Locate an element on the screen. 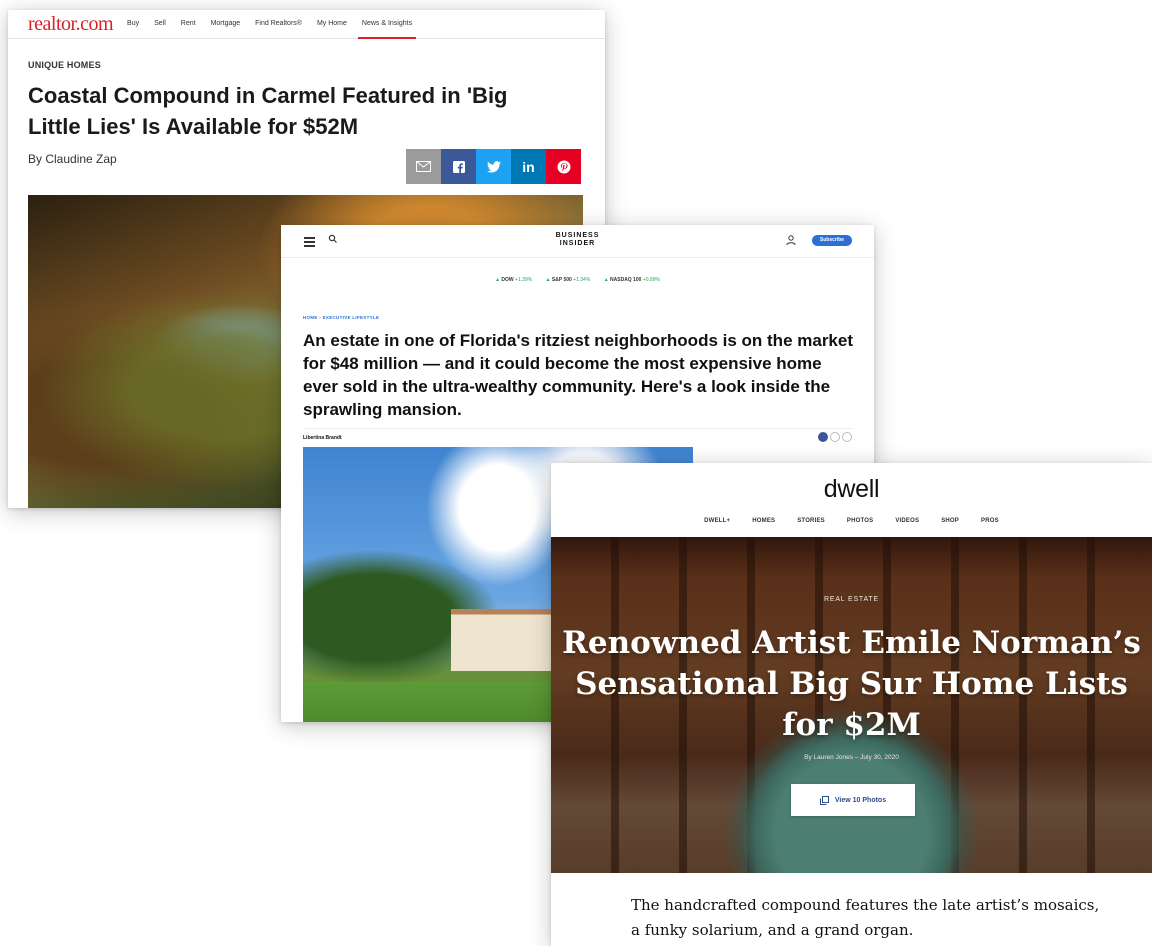  realtor-logo: realtor.com is located at coordinates (71, 24).